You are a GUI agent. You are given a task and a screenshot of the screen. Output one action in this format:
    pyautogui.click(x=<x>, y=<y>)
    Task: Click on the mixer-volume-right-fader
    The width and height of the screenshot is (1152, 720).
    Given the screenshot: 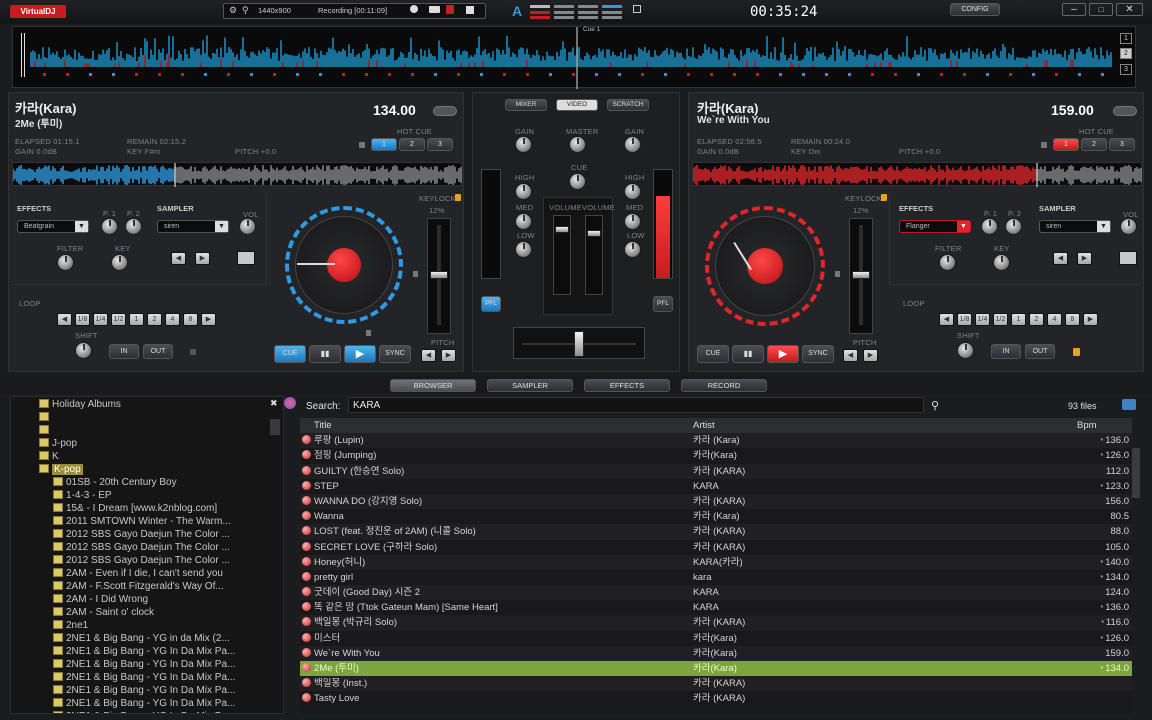 What is the action you would take?
    pyautogui.click(x=594, y=255)
    